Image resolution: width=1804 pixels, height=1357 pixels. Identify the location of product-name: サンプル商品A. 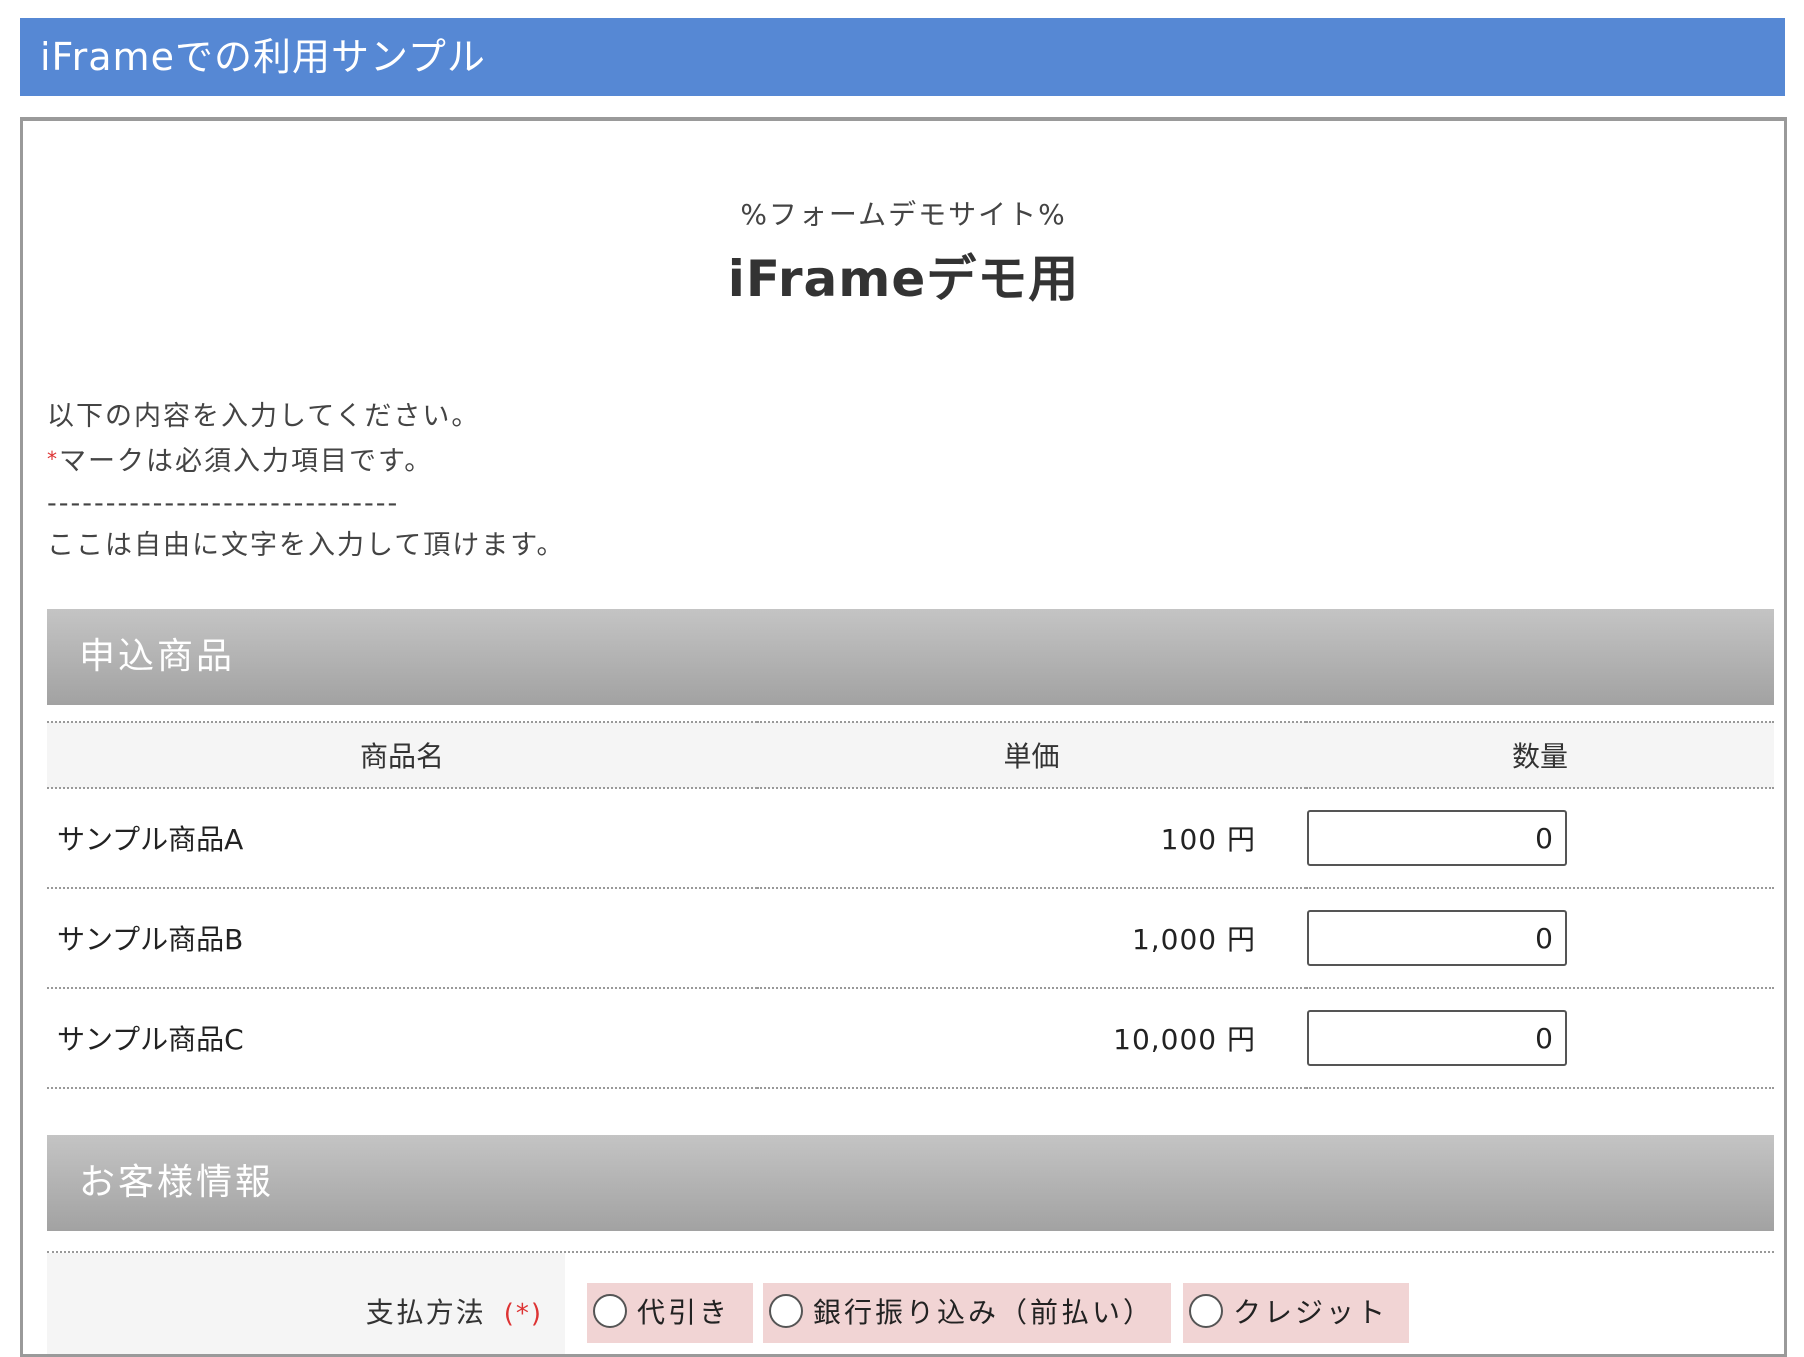
(402, 838).